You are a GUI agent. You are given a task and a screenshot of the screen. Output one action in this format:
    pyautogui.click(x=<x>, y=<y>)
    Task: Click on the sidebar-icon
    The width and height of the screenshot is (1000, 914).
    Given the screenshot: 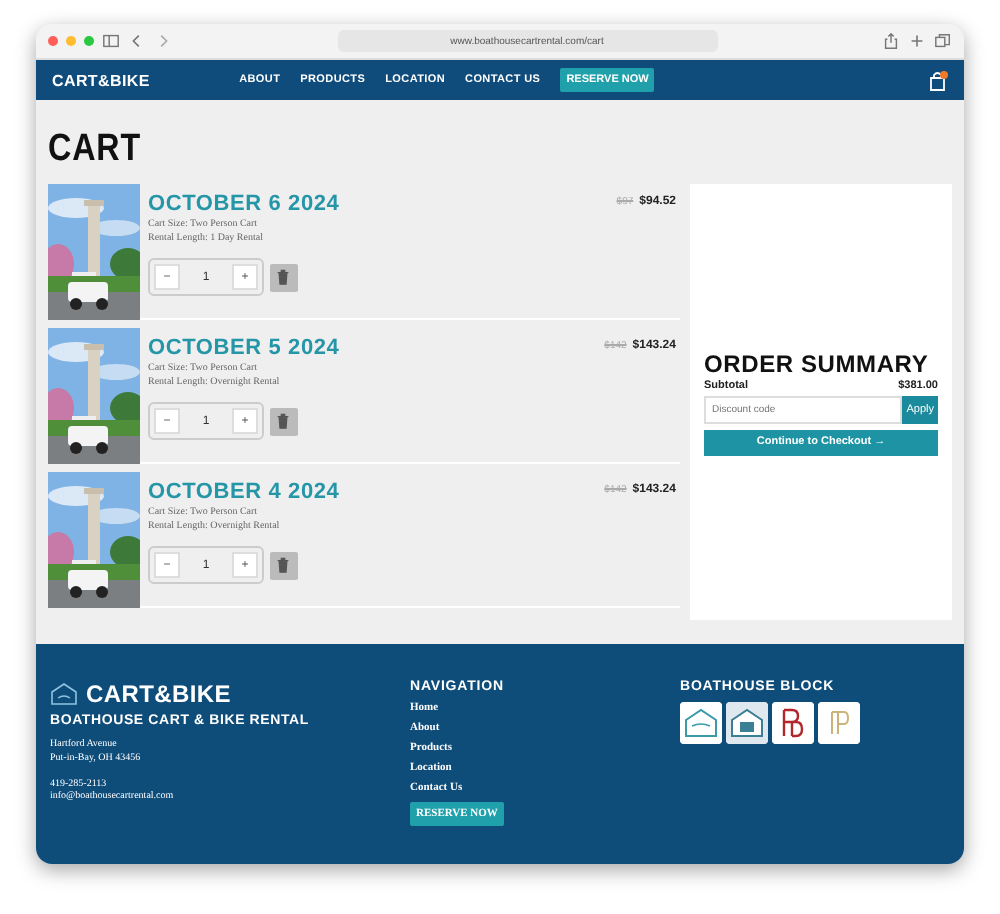 What is the action you would take?
    pyautogui.click(x=111, y=41)
    